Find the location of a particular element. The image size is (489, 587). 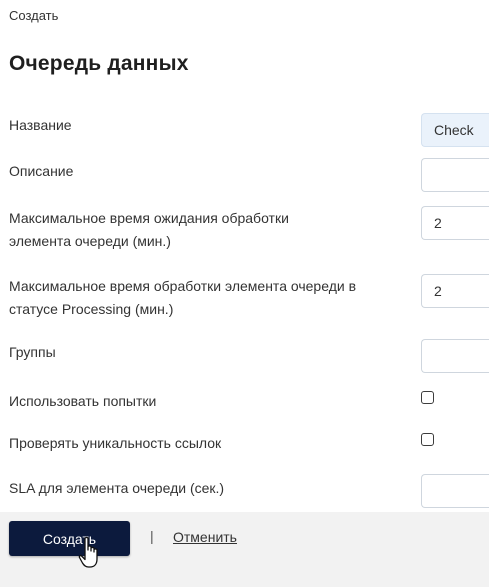

breadcrumb: Создать is located at coordinates (34, 15).